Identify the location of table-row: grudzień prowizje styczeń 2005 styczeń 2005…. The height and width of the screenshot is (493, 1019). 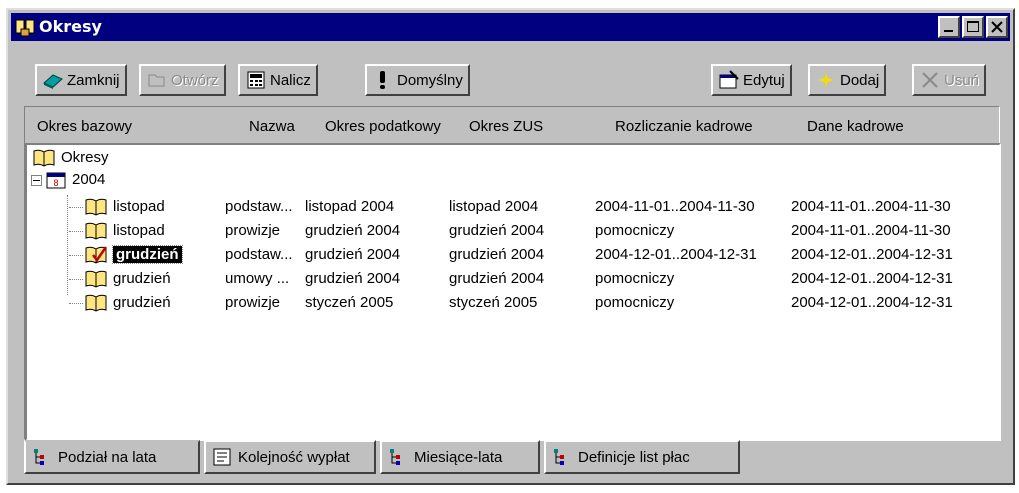
(512, 303).